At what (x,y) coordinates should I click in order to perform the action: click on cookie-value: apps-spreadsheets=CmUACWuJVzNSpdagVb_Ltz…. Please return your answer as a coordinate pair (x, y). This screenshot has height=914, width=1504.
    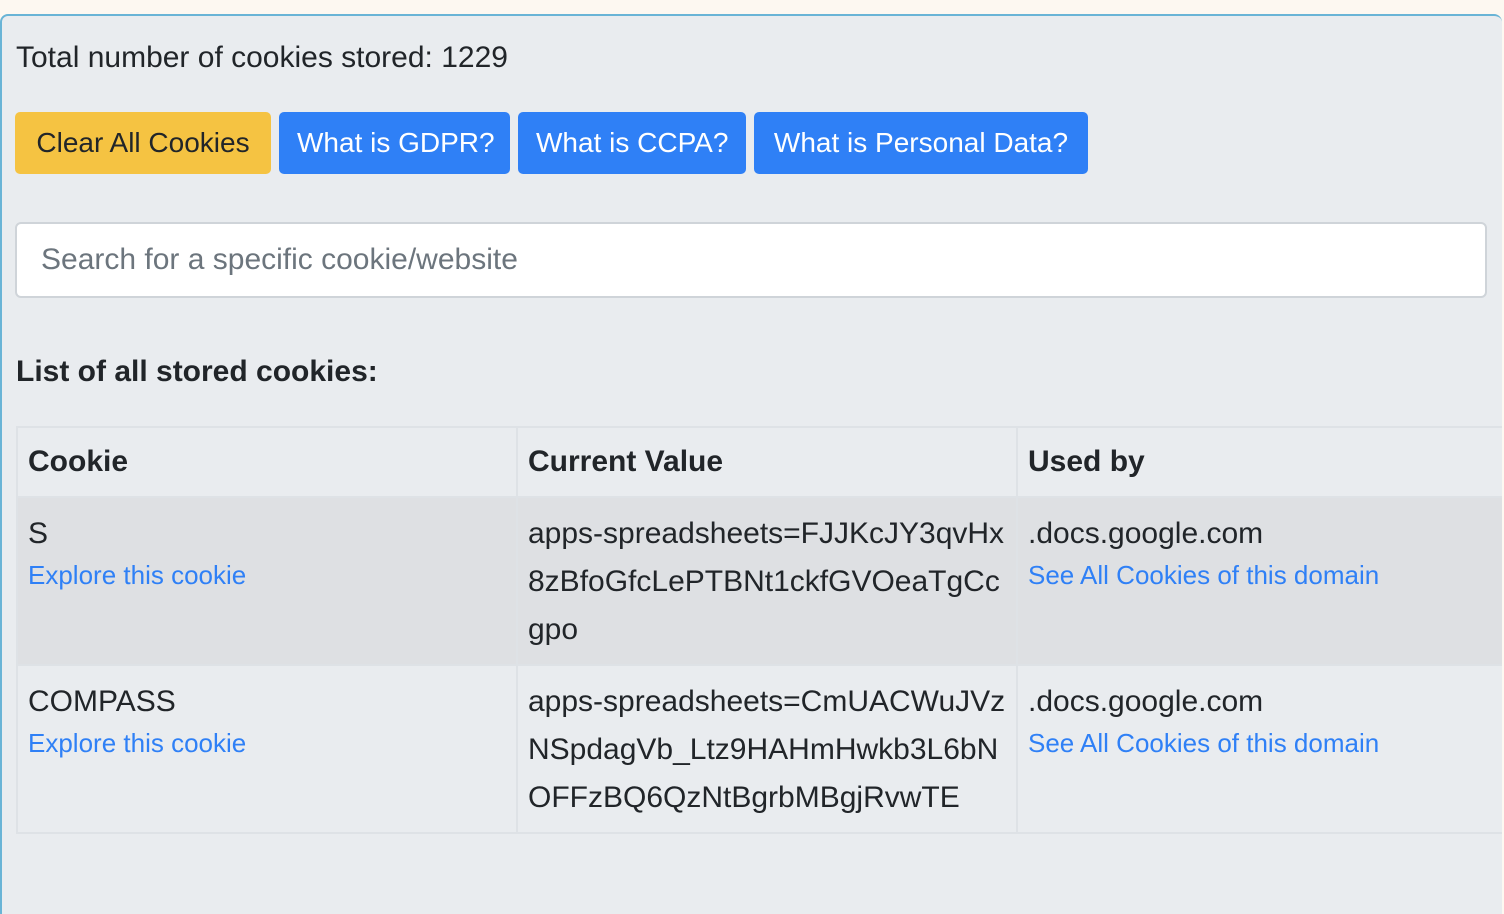
    Looking at the image, I should click on (767, 749).